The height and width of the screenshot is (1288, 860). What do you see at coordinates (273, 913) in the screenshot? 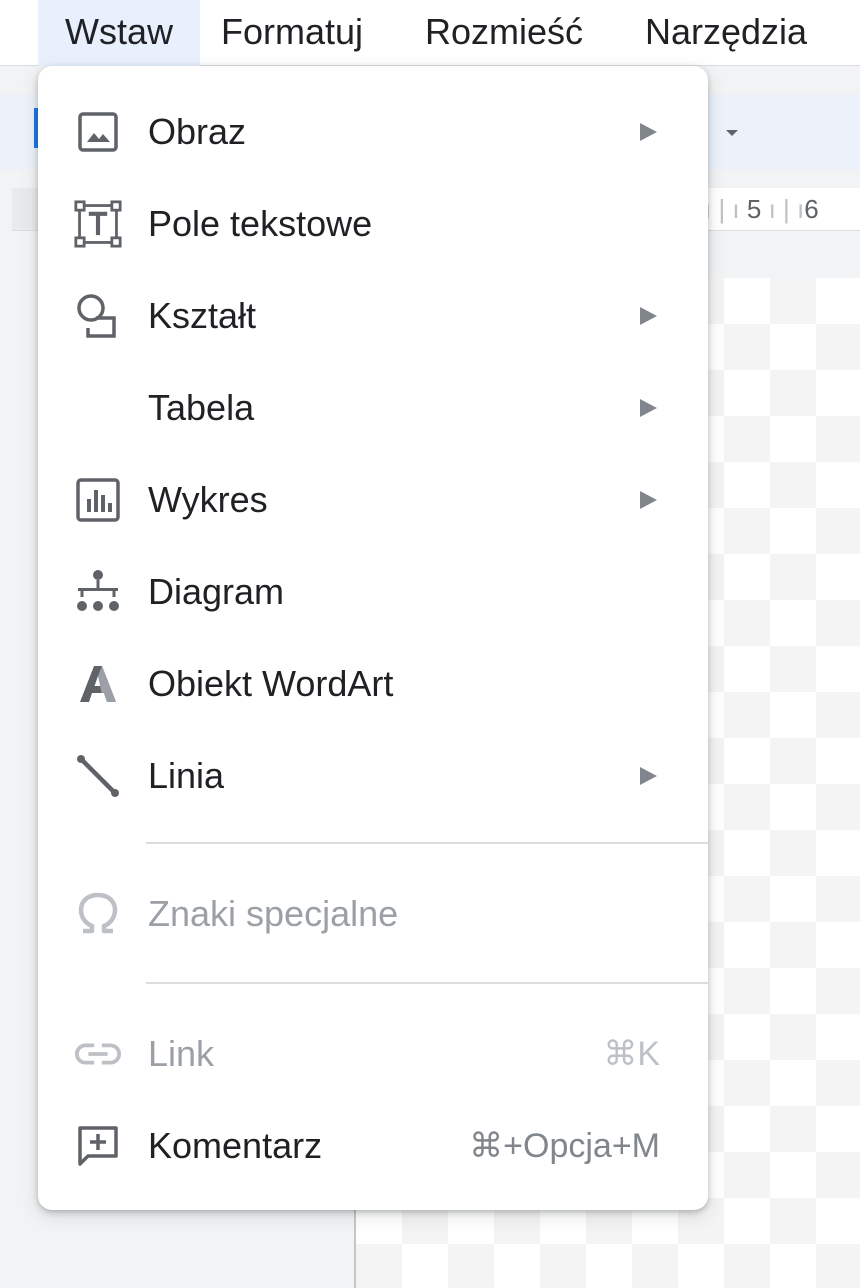
I see `menu-item-special-characters-label: Znaki specjalne` at bounding box center [273, 913].